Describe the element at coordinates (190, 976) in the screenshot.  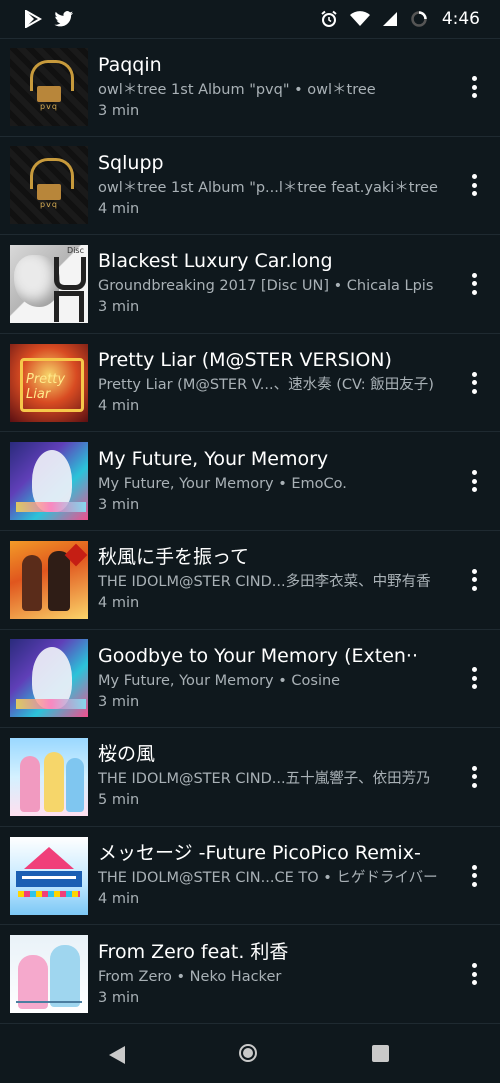
I see `track-subtitle: From Zero • Neko Hacker` at that location.